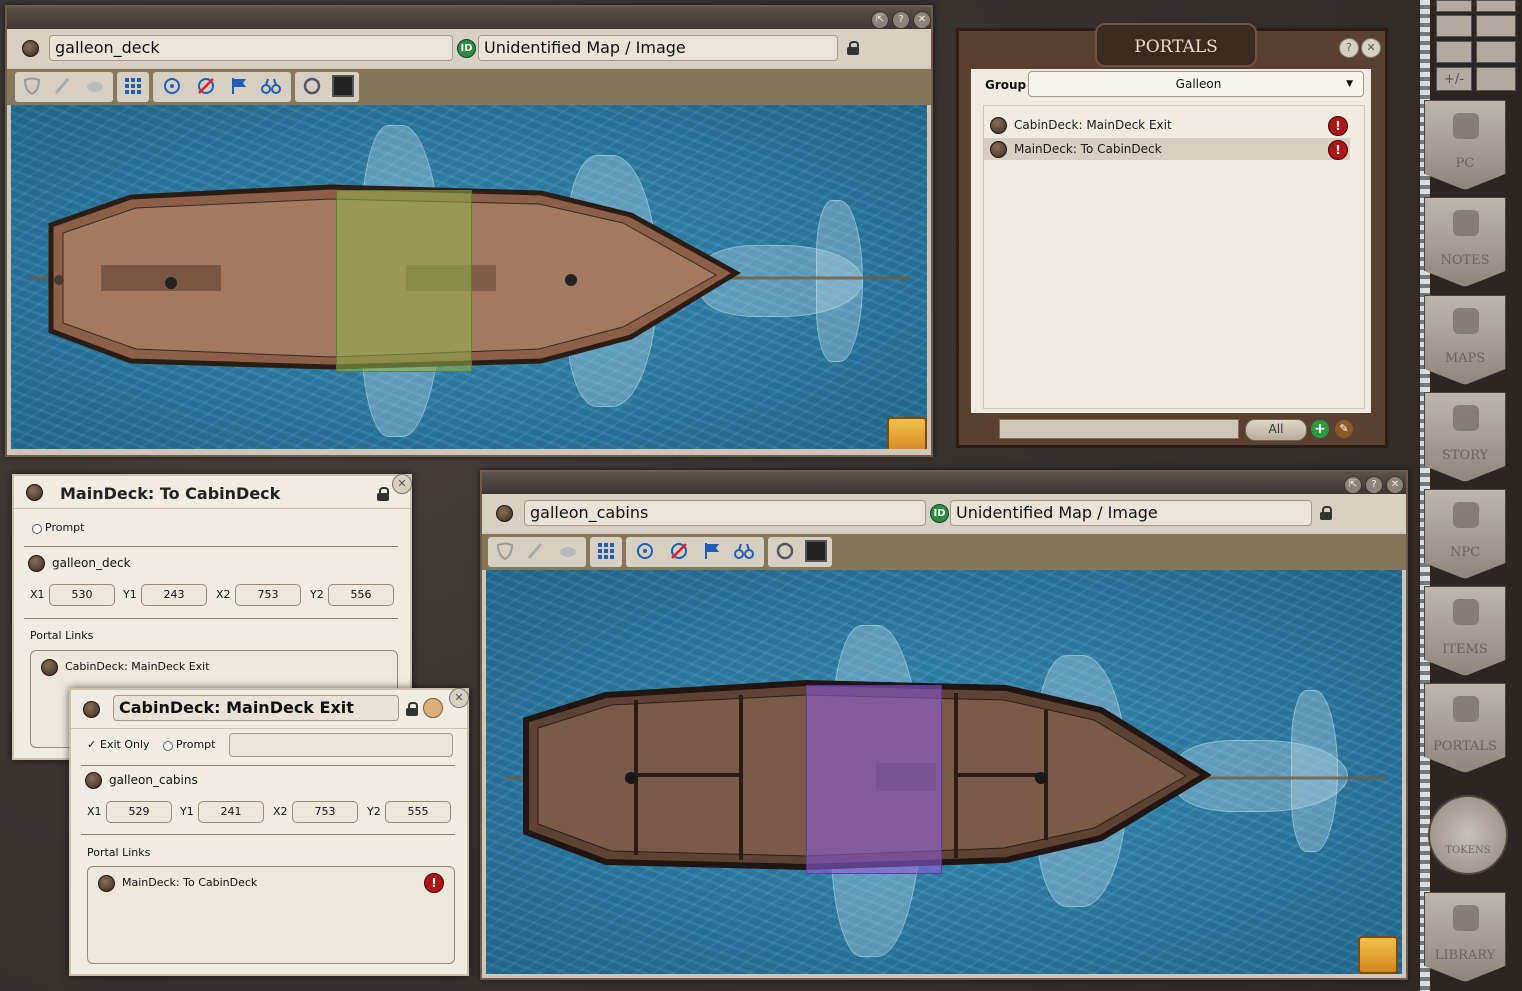 This screenshot has height=991, width=1522. I want to click on portal-zone-deck, so click(404, 281).